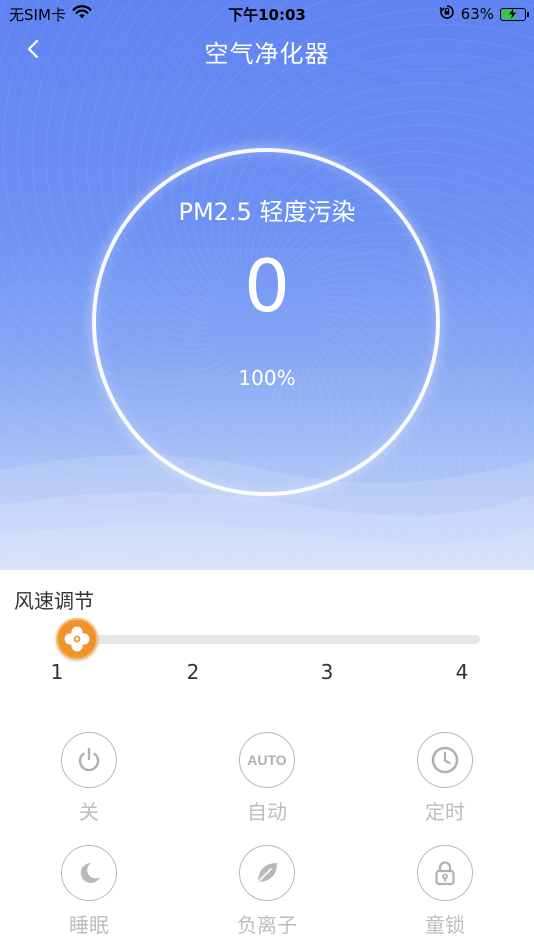 The height and width of the screenshot is (950, 534). Describe the element at coordinates (89, 925) in the screenshot. I see `sleep-label: 睡眠` at that location.